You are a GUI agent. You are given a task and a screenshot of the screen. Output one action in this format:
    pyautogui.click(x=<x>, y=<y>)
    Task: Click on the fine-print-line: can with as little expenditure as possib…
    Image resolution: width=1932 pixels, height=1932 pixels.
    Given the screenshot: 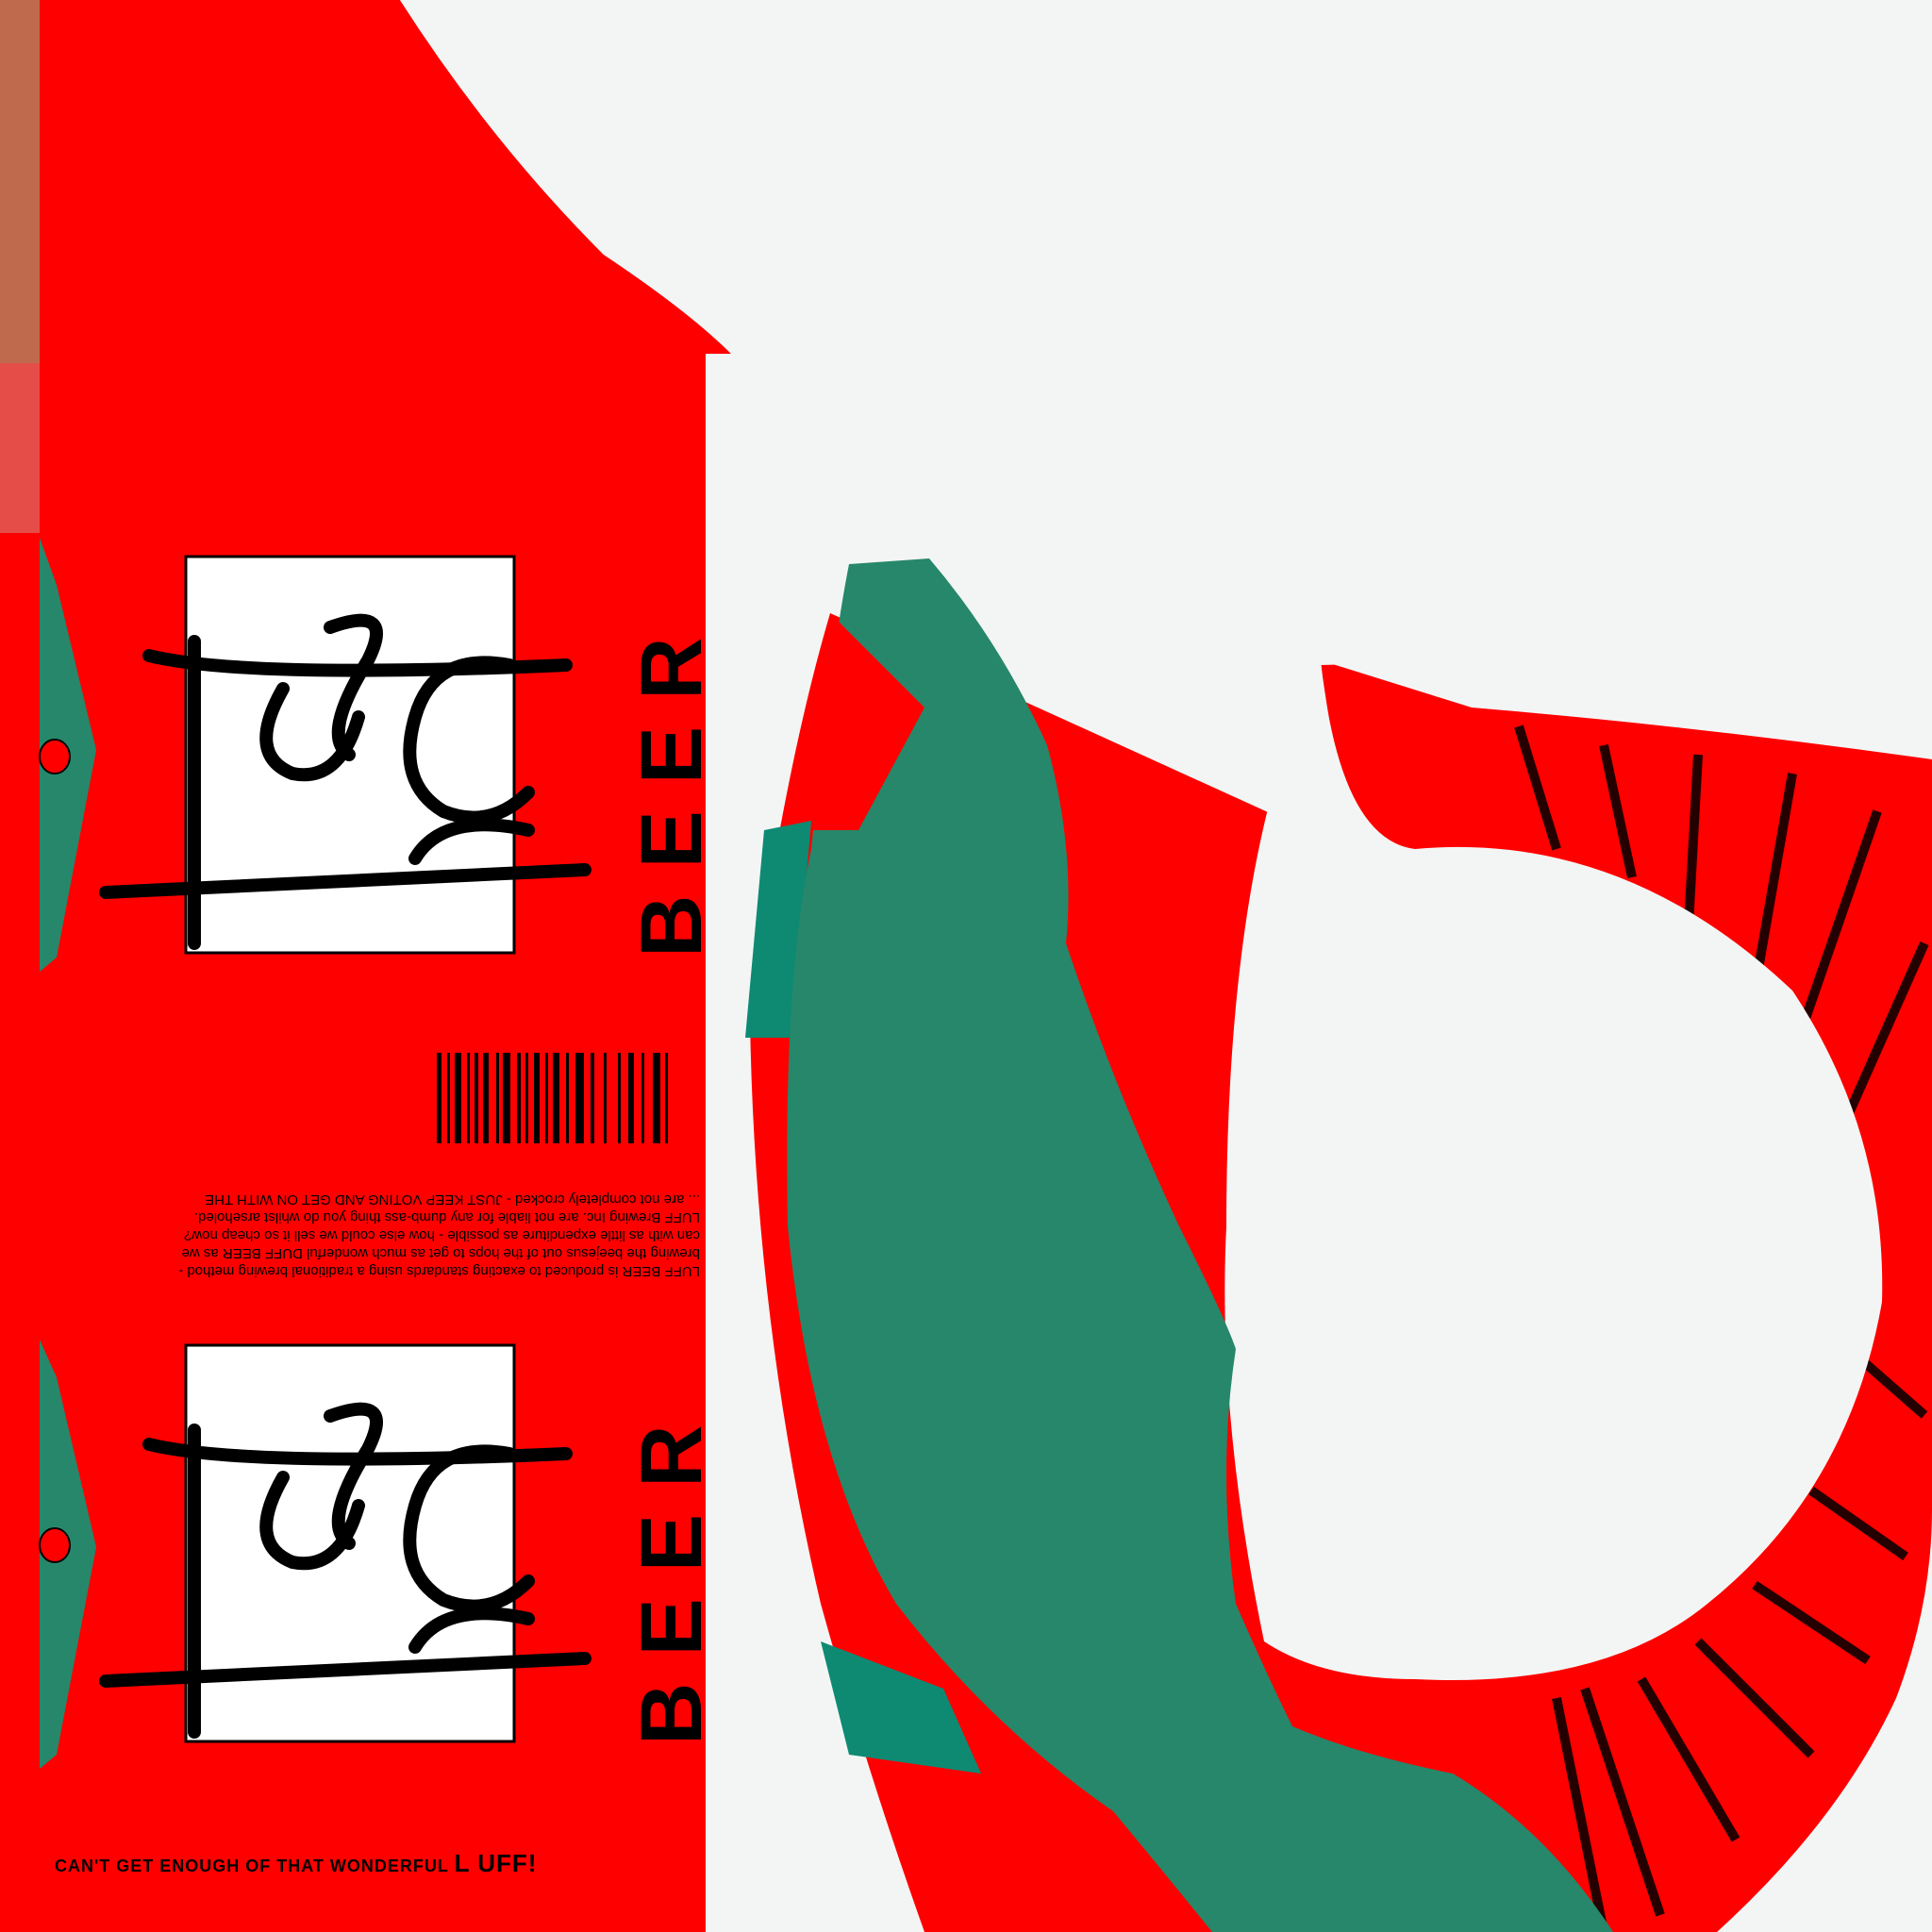 What is the action you would take?
    pyautogui.click(x=442, y=1235)
    